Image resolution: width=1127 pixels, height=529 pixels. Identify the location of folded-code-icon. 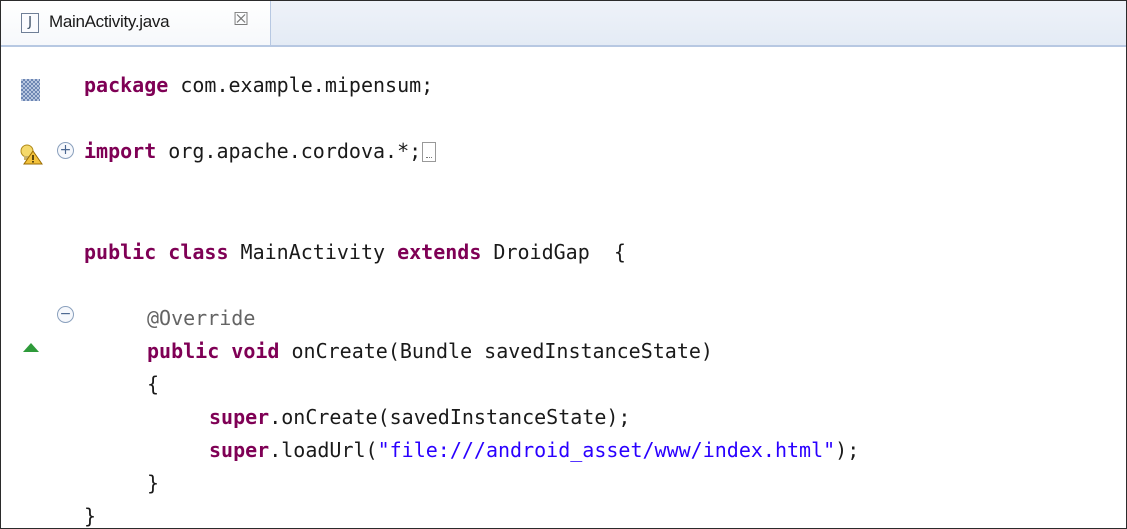
(429, 152).